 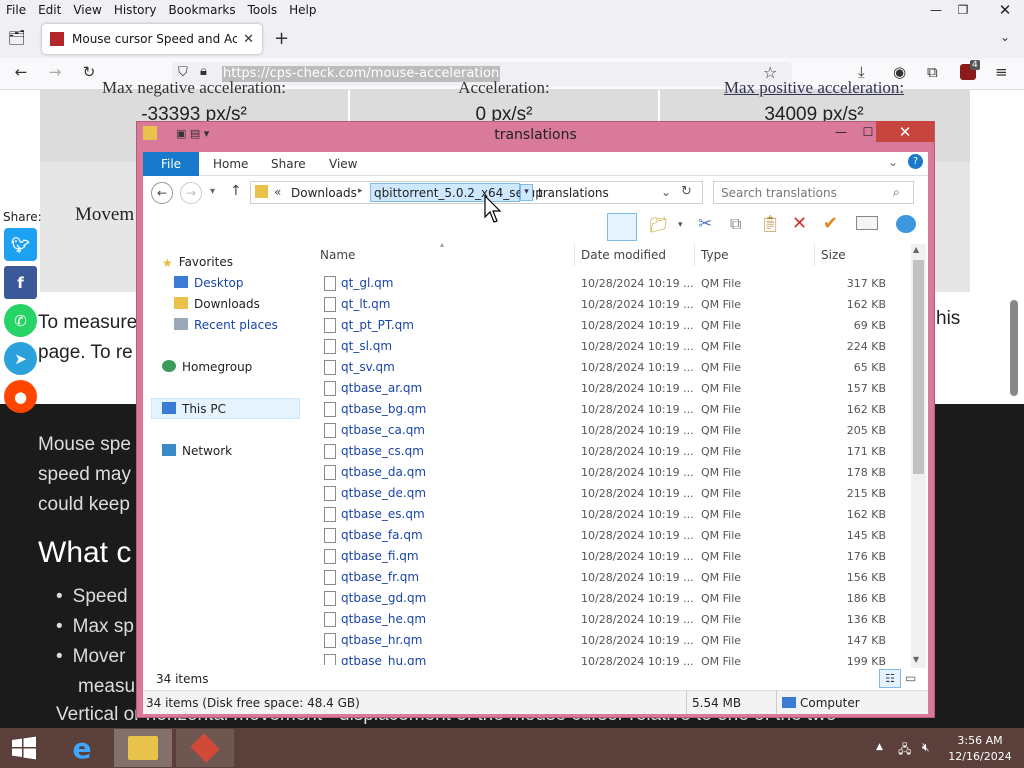 I want to click on menu-help: Help, so click(x=302, y=10).